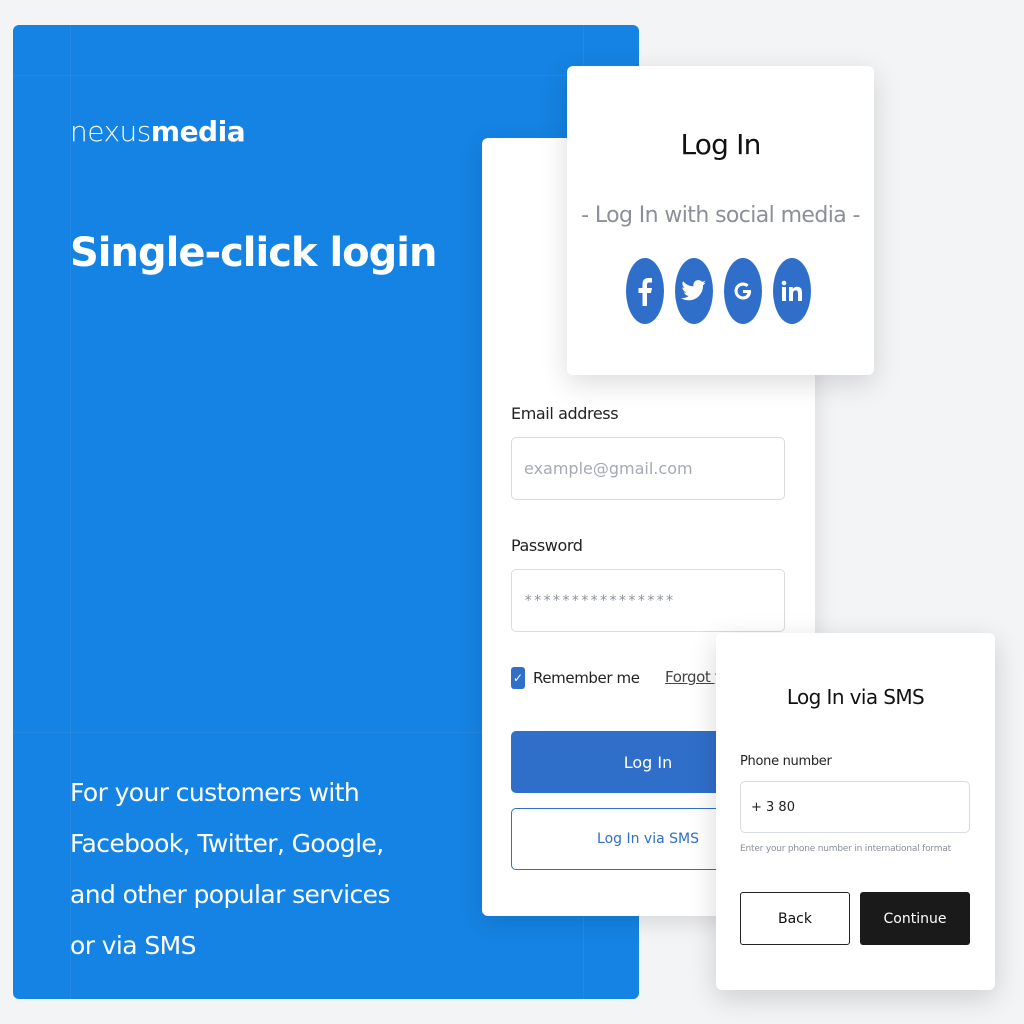  What do you see at coordinates (718, 291) in the screenshot?
I see `social-buttons-row` at bounding box center [718, 291].